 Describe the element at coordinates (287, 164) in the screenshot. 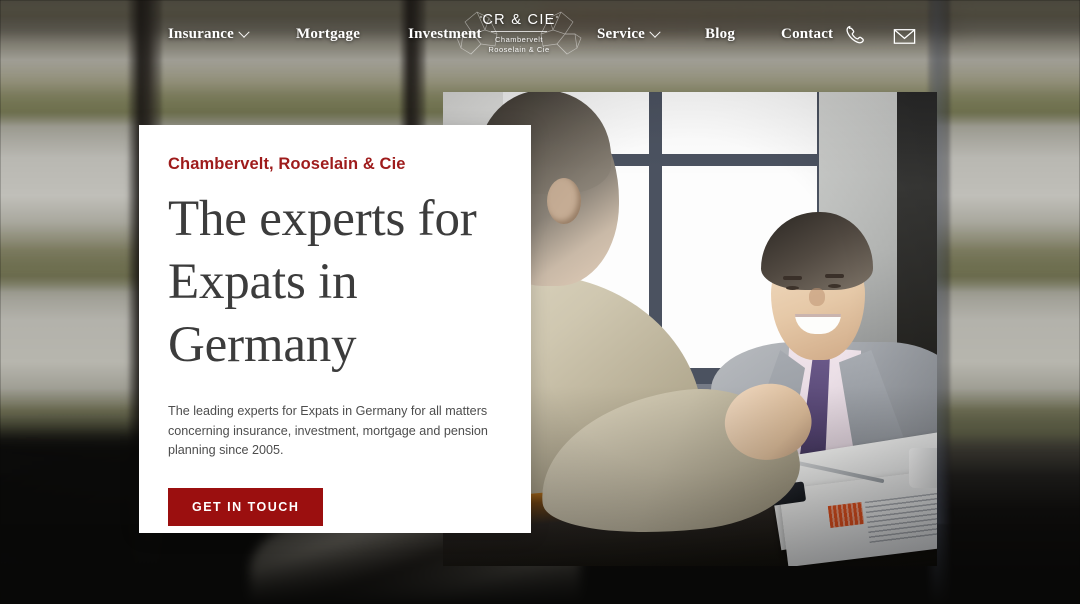

I see `hero-eyebrow: Chambervelt, Rooselain & Cie` at that location.